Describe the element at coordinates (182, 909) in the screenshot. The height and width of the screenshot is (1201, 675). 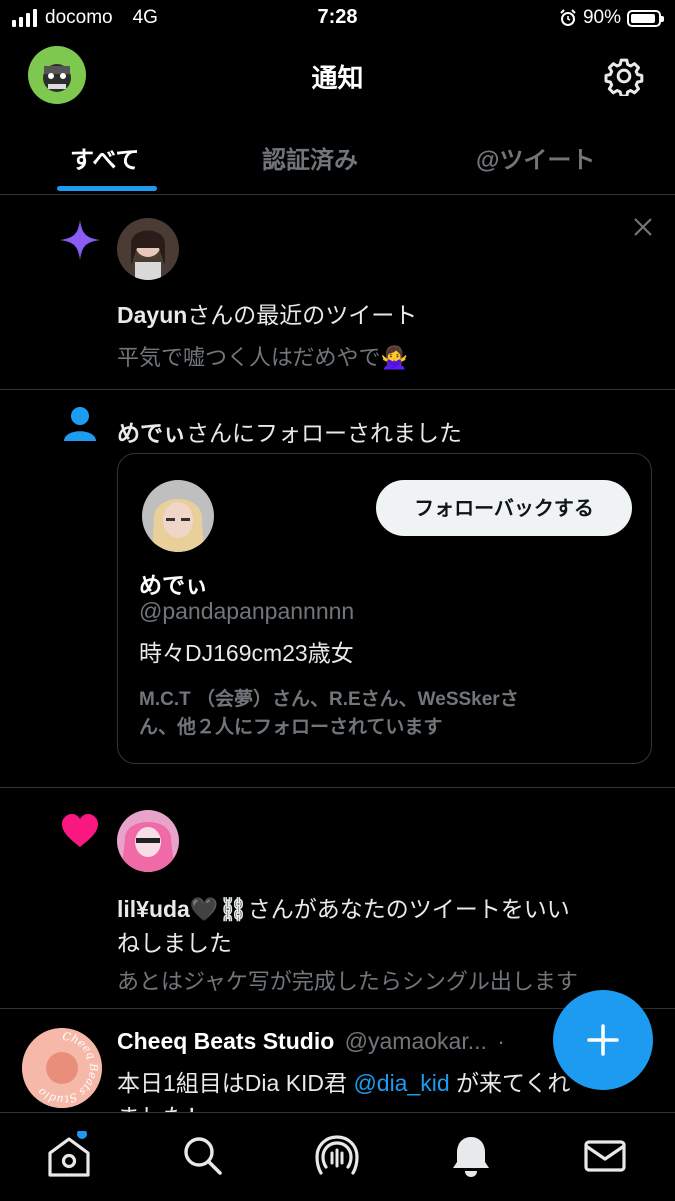
I see `like-user: lil¥uda🖤⛓` at that location.